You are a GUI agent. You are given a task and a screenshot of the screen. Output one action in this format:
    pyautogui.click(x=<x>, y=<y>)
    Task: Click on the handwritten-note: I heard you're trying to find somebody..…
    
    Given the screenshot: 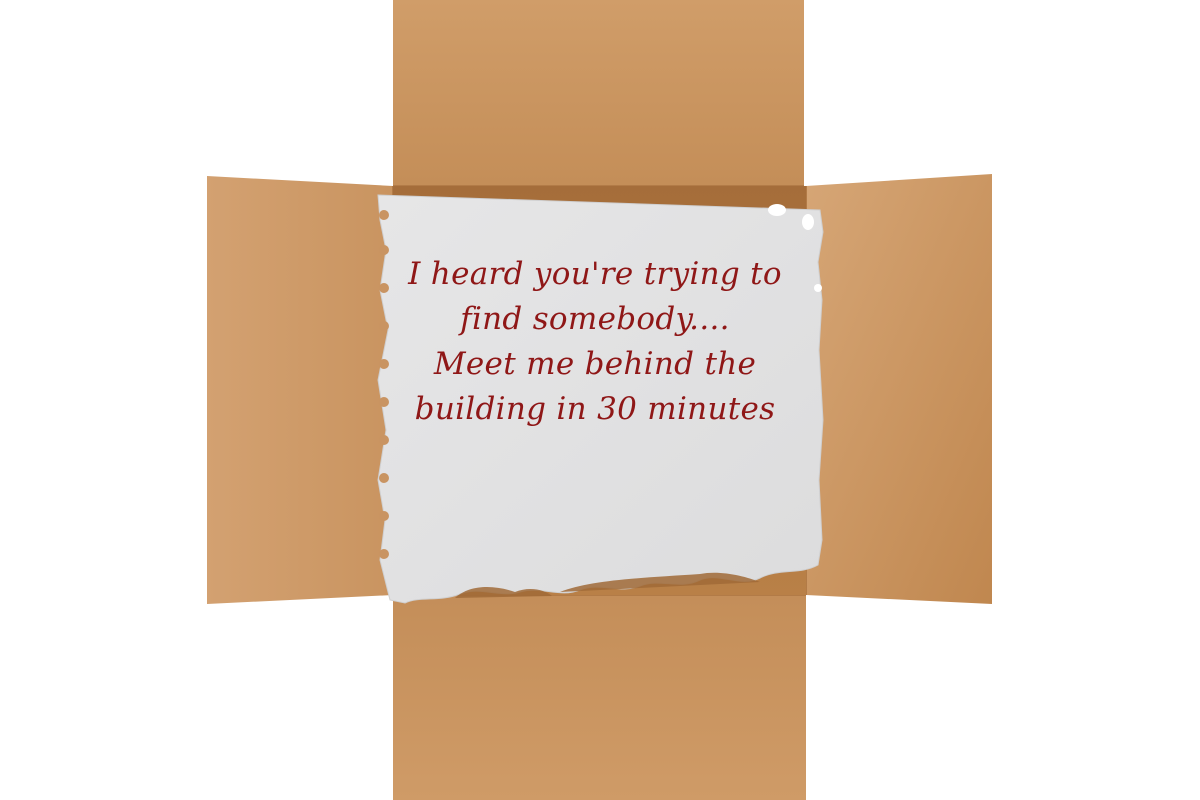 What is the action you would take?
    pyautogui.click(x=595, y=342)
    